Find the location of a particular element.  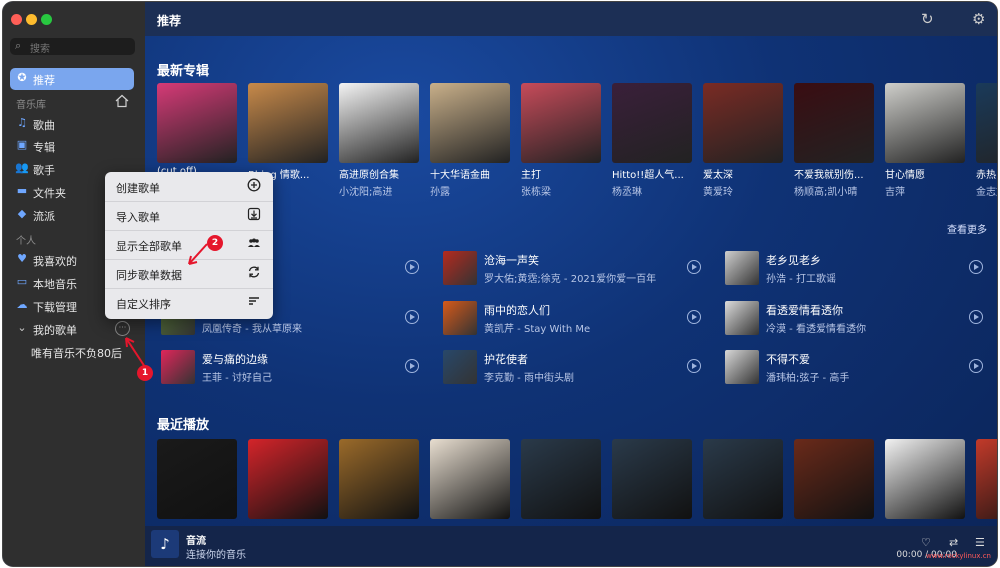

close-window-button is located at coordinates (16, 19).